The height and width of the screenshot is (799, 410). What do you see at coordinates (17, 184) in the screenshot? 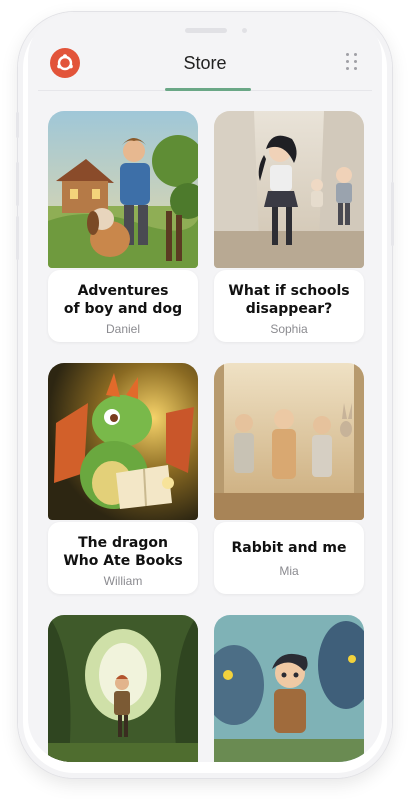
I see `volume-up-button` at bounding box center [17, 184].